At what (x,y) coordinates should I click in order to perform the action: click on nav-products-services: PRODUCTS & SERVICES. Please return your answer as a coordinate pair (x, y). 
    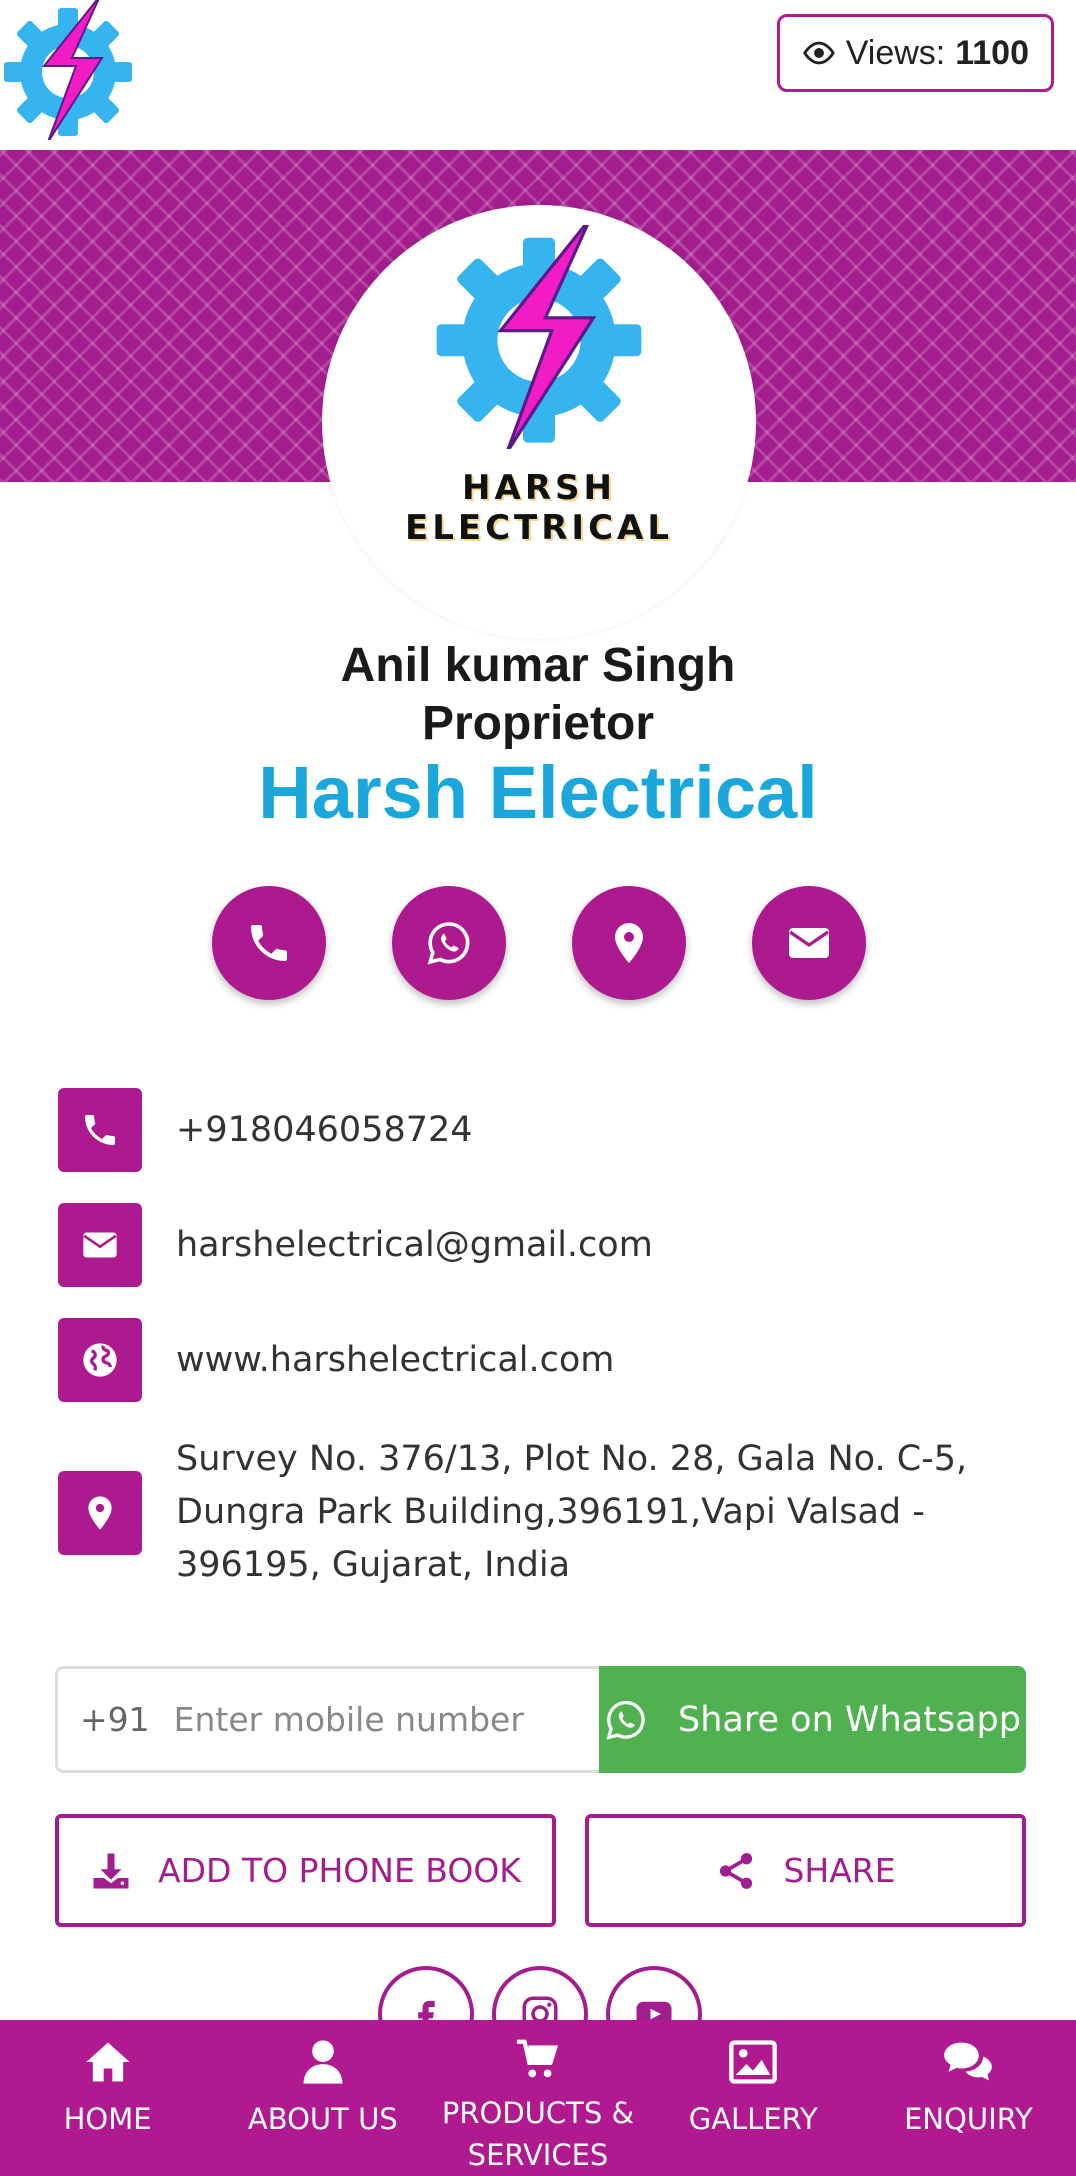
    Looking at the image, I should click on (537, 2098).